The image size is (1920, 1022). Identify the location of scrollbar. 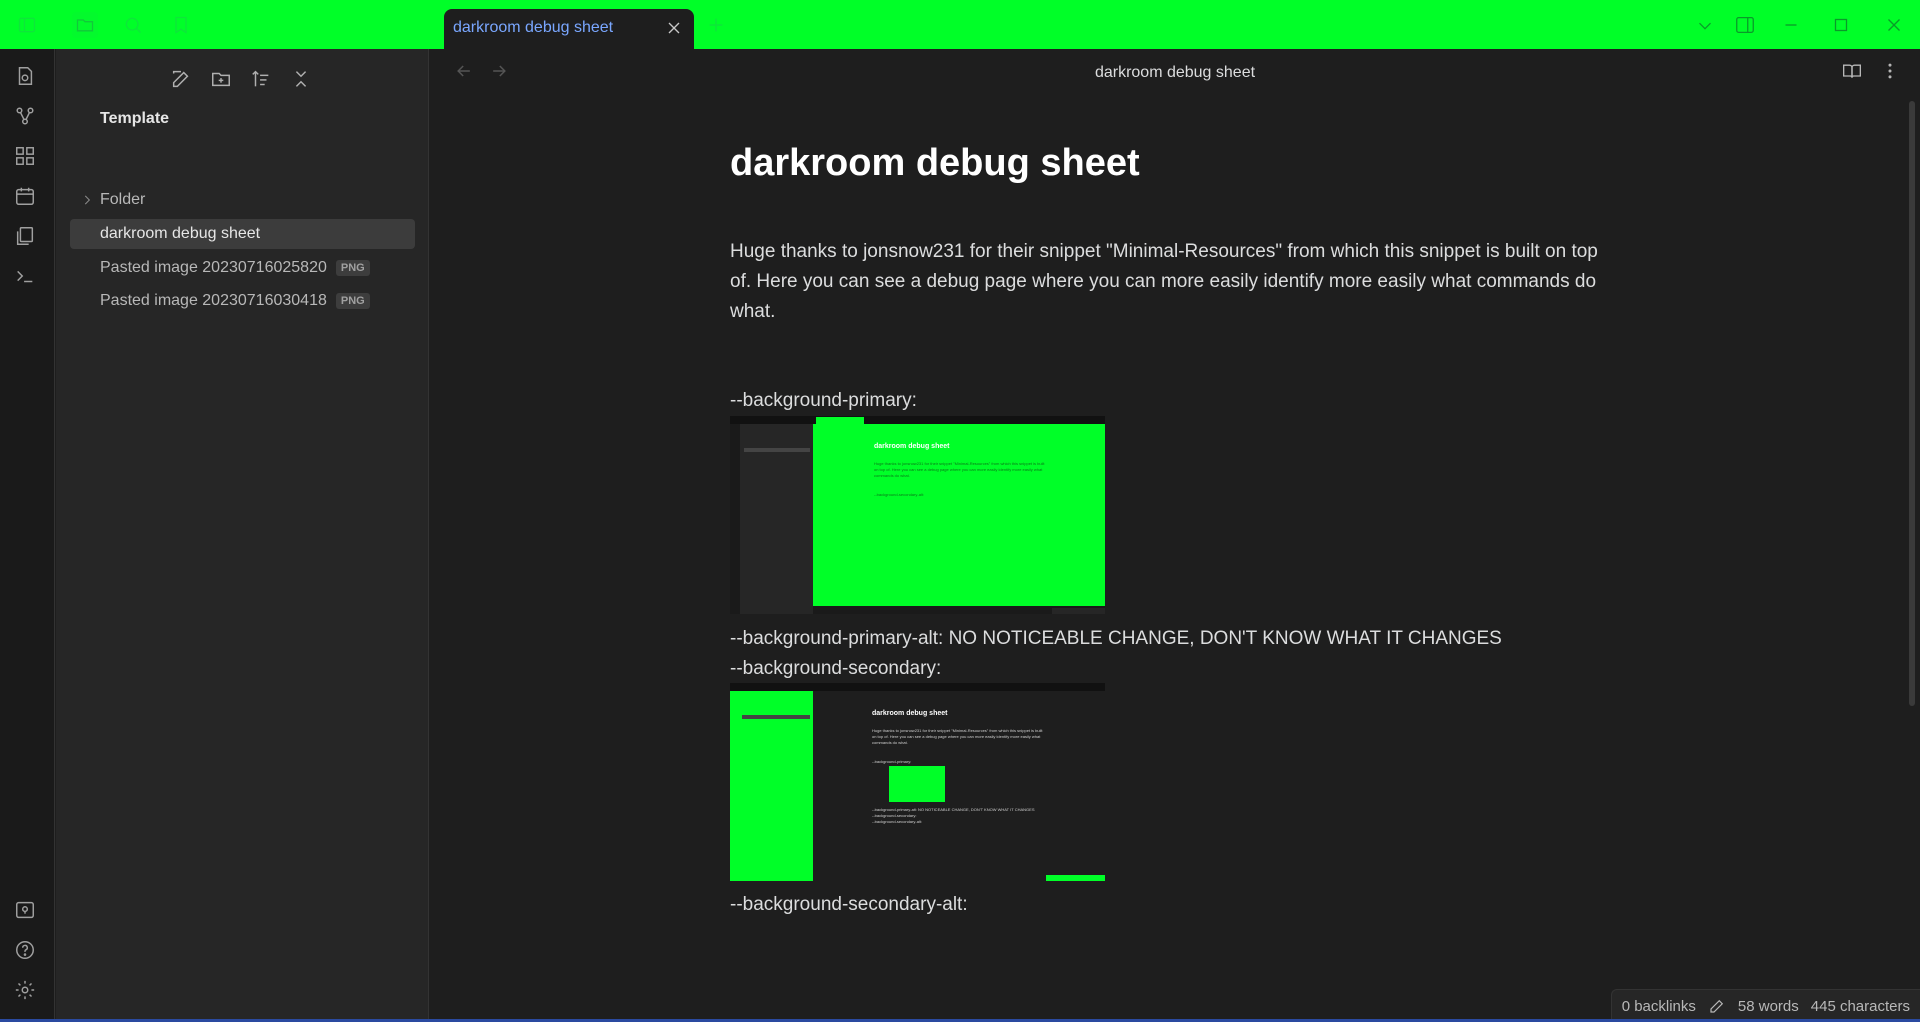
(1912, 403).